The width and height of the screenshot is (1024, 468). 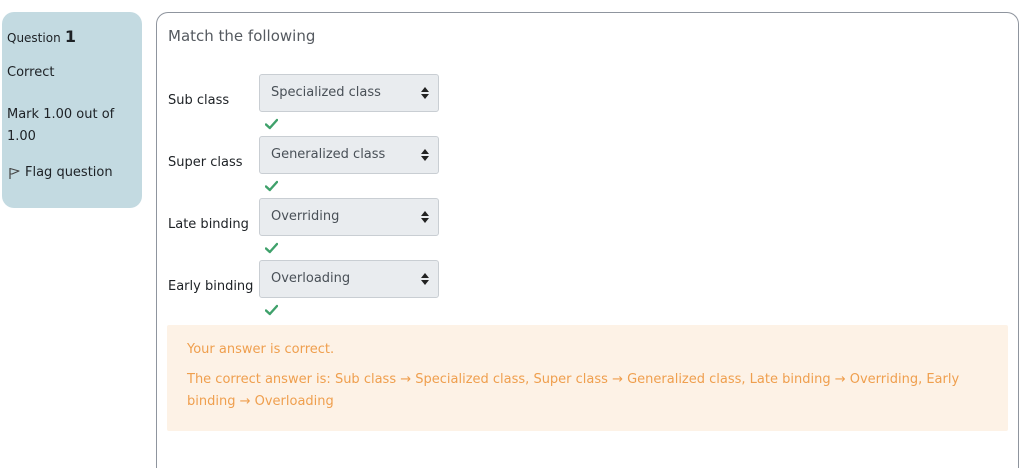 What do you see at coordinates (326, 92) in the screenshot?
I see `match-select-value: Specialized class` at bounding box center [326, 92].